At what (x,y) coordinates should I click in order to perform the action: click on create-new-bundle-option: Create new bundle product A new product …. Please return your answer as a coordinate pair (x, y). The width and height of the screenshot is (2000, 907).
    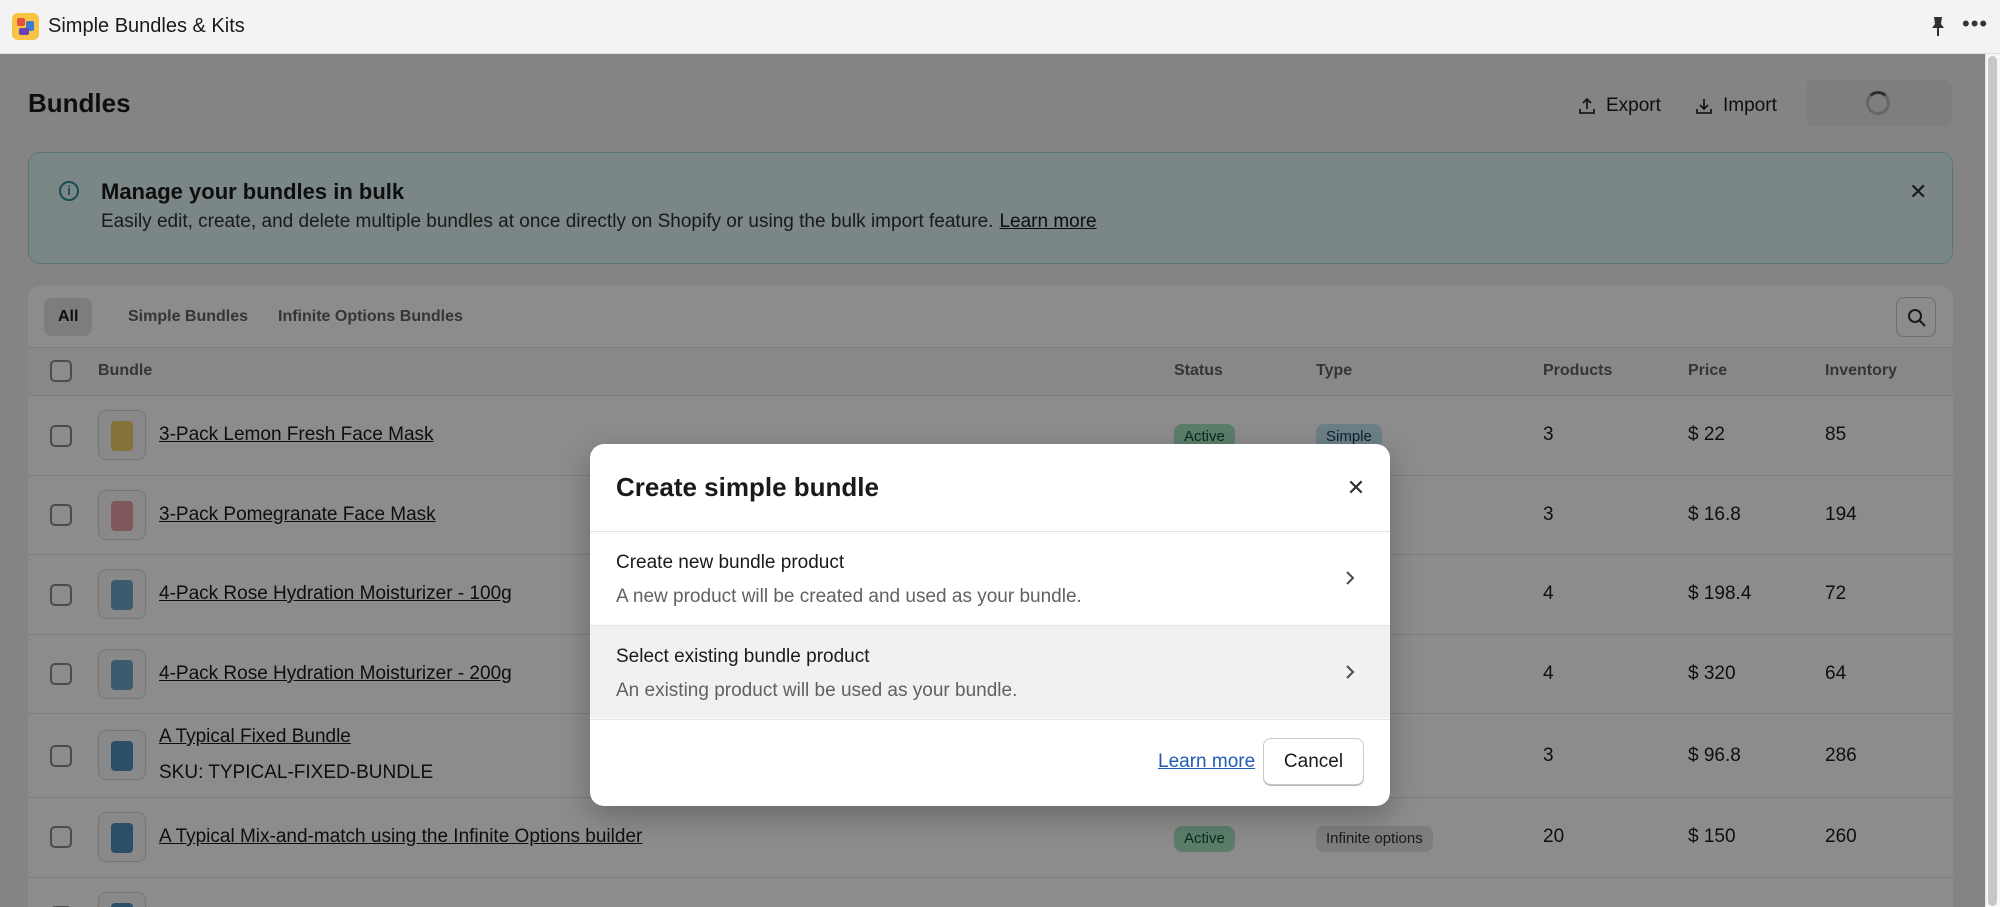
    Looking at the image, I should click on (990, 577).